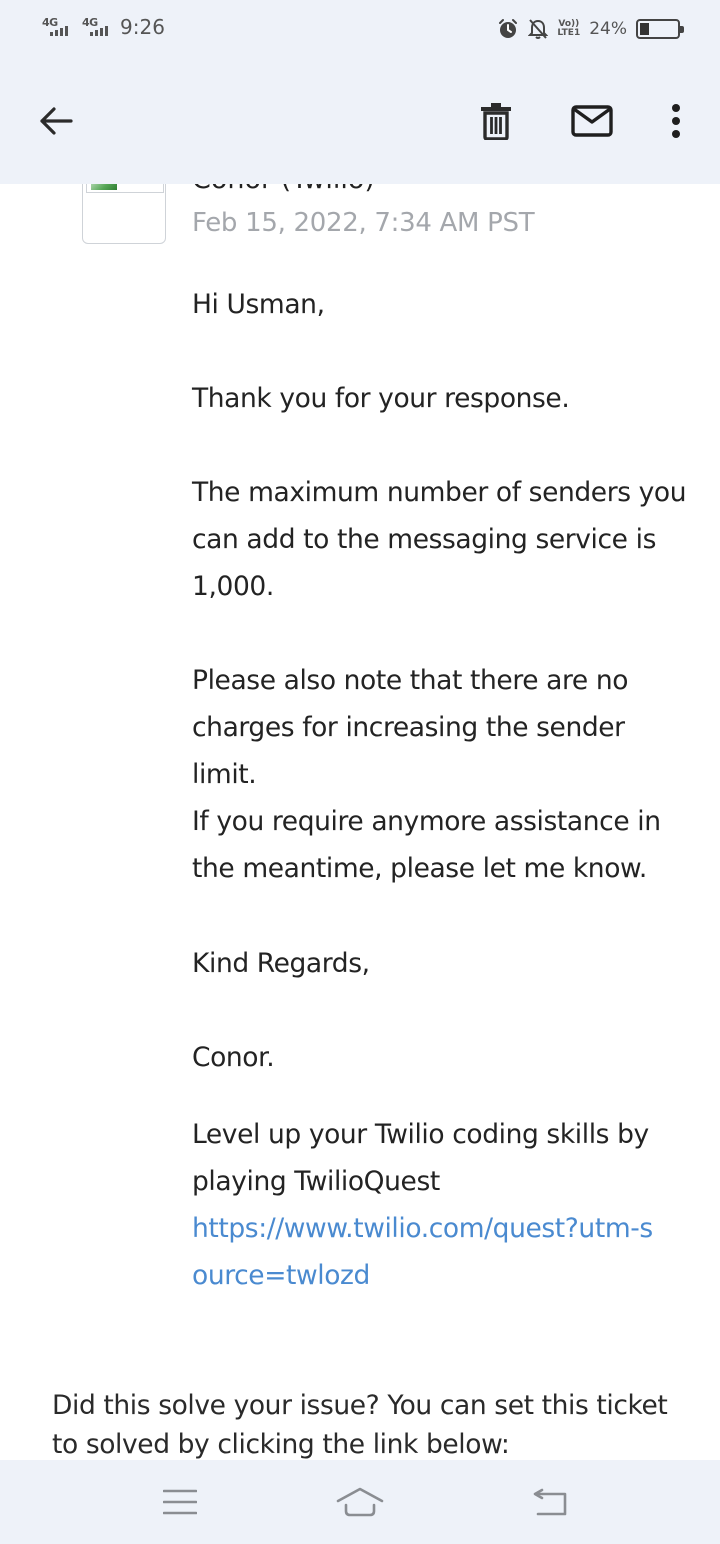 This screenshot has height=1544, width=720. Describe the element at coordinates (124, 214) in the screenshot. I see `sender-avatar` at that location.